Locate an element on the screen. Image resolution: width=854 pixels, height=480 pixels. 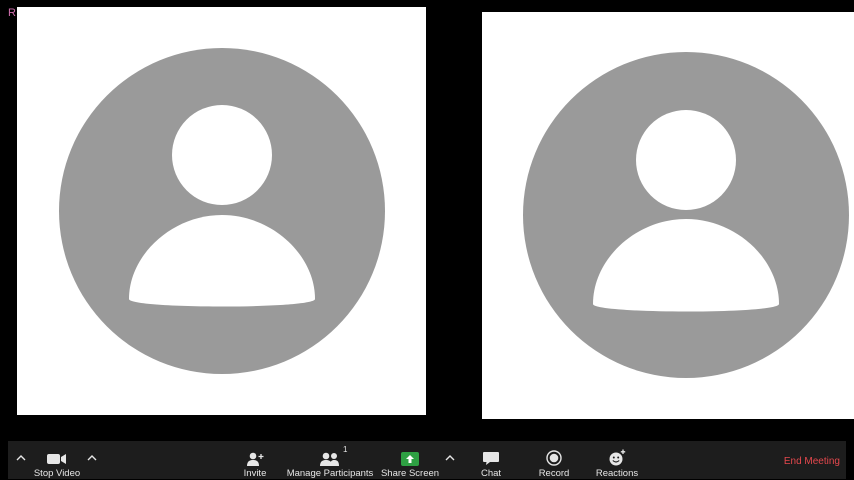
invite-label: Invite is located at coordinates (255, 473).